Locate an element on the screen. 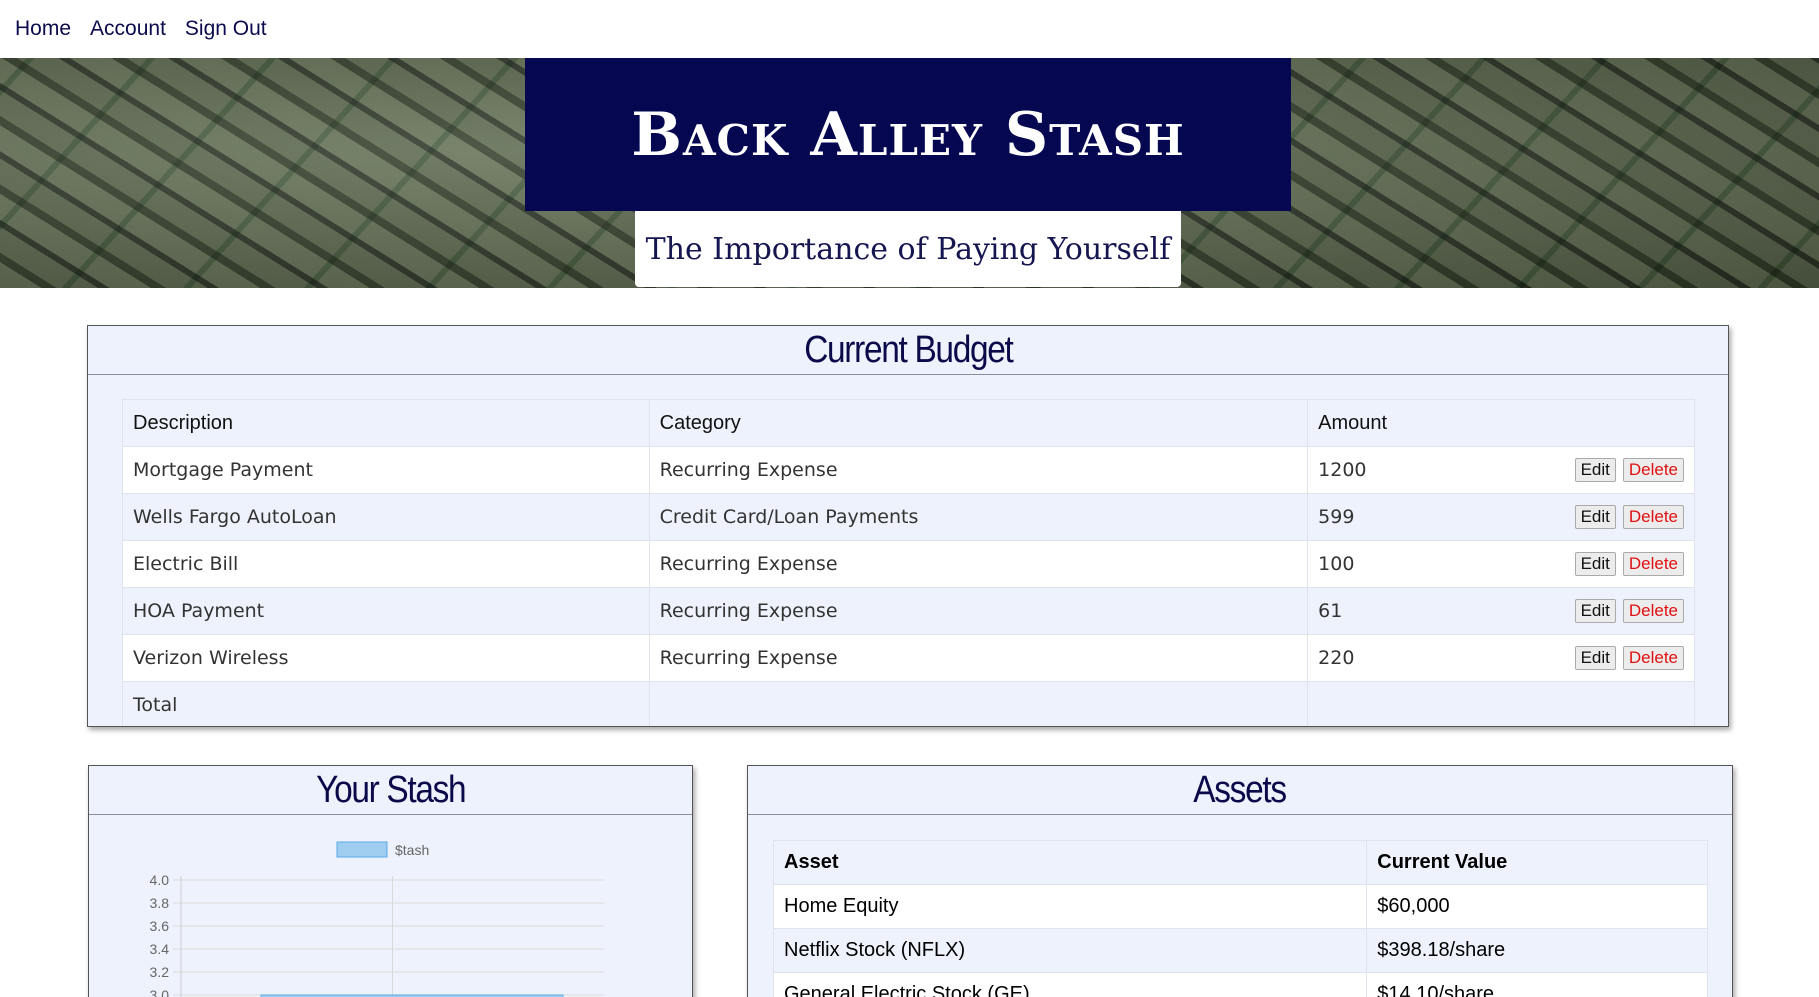 This screenshot has width=1819, height=997. column-header-description: Description is located at coordinates (386, 423).